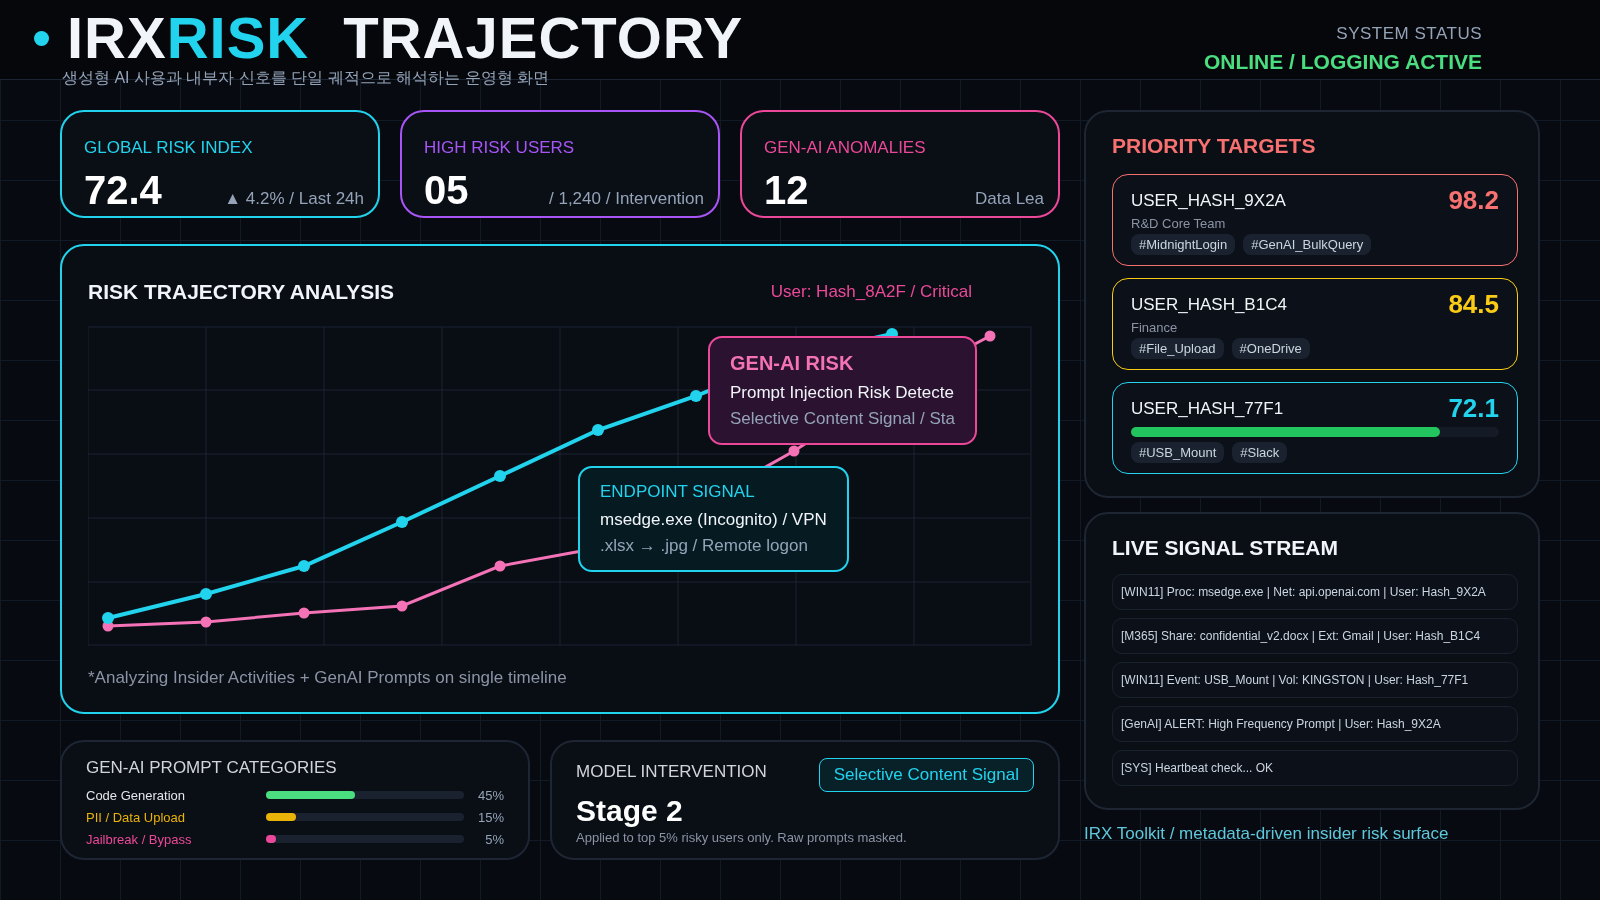  I want to click on kpi-note: / 1,240 / Intervention, so click(626, 199).